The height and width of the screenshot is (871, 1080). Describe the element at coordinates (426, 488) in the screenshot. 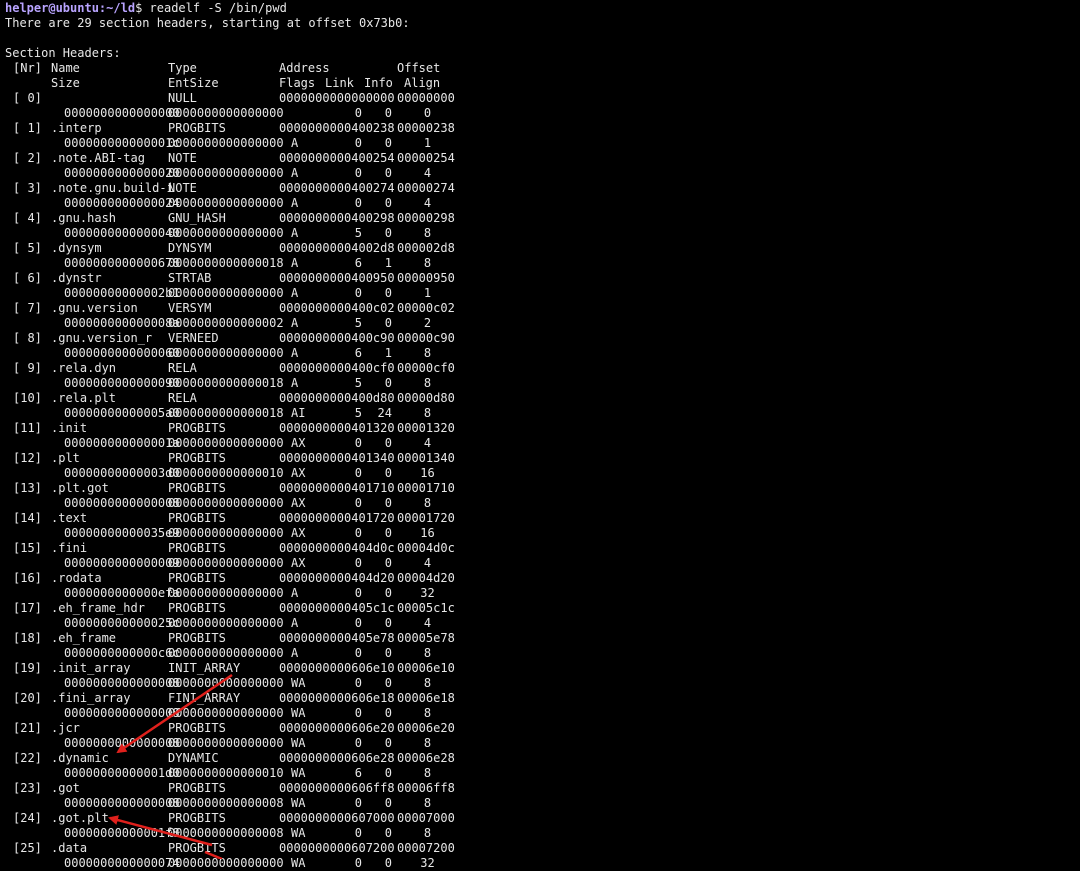

I see `section-offset: 00001710` at that location.